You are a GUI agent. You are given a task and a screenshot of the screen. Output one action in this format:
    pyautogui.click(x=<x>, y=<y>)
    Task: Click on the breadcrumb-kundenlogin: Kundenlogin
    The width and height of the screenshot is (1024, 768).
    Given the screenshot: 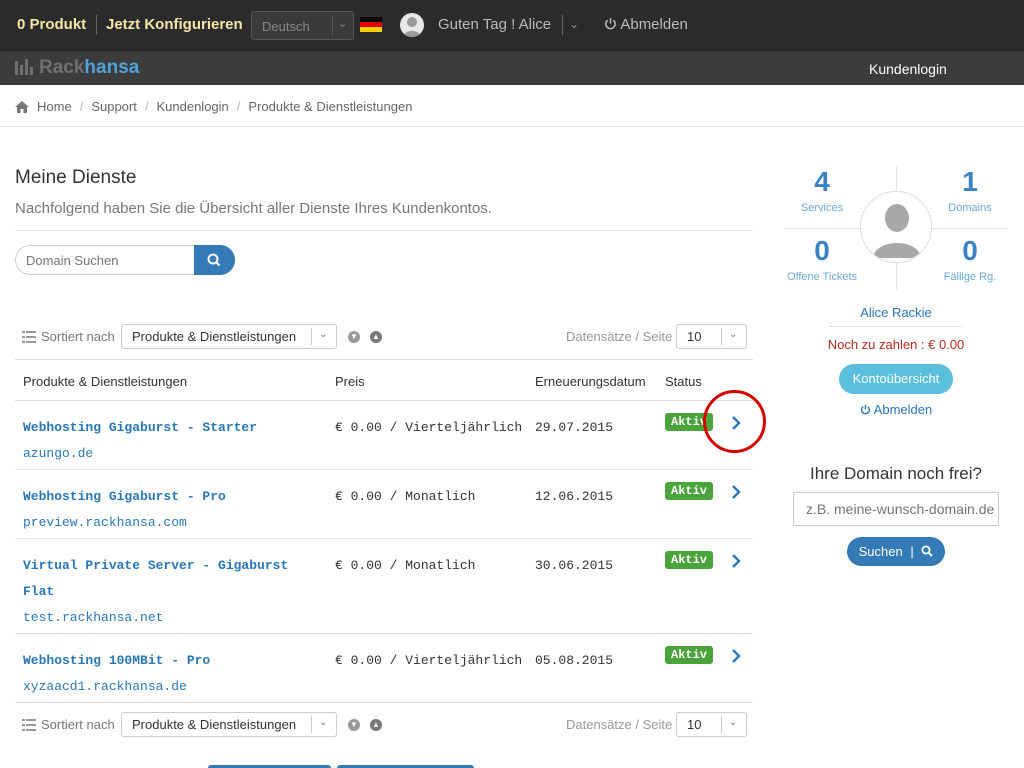 What is the action you would take?
    pyautogui.click(x=192, y=106)
    